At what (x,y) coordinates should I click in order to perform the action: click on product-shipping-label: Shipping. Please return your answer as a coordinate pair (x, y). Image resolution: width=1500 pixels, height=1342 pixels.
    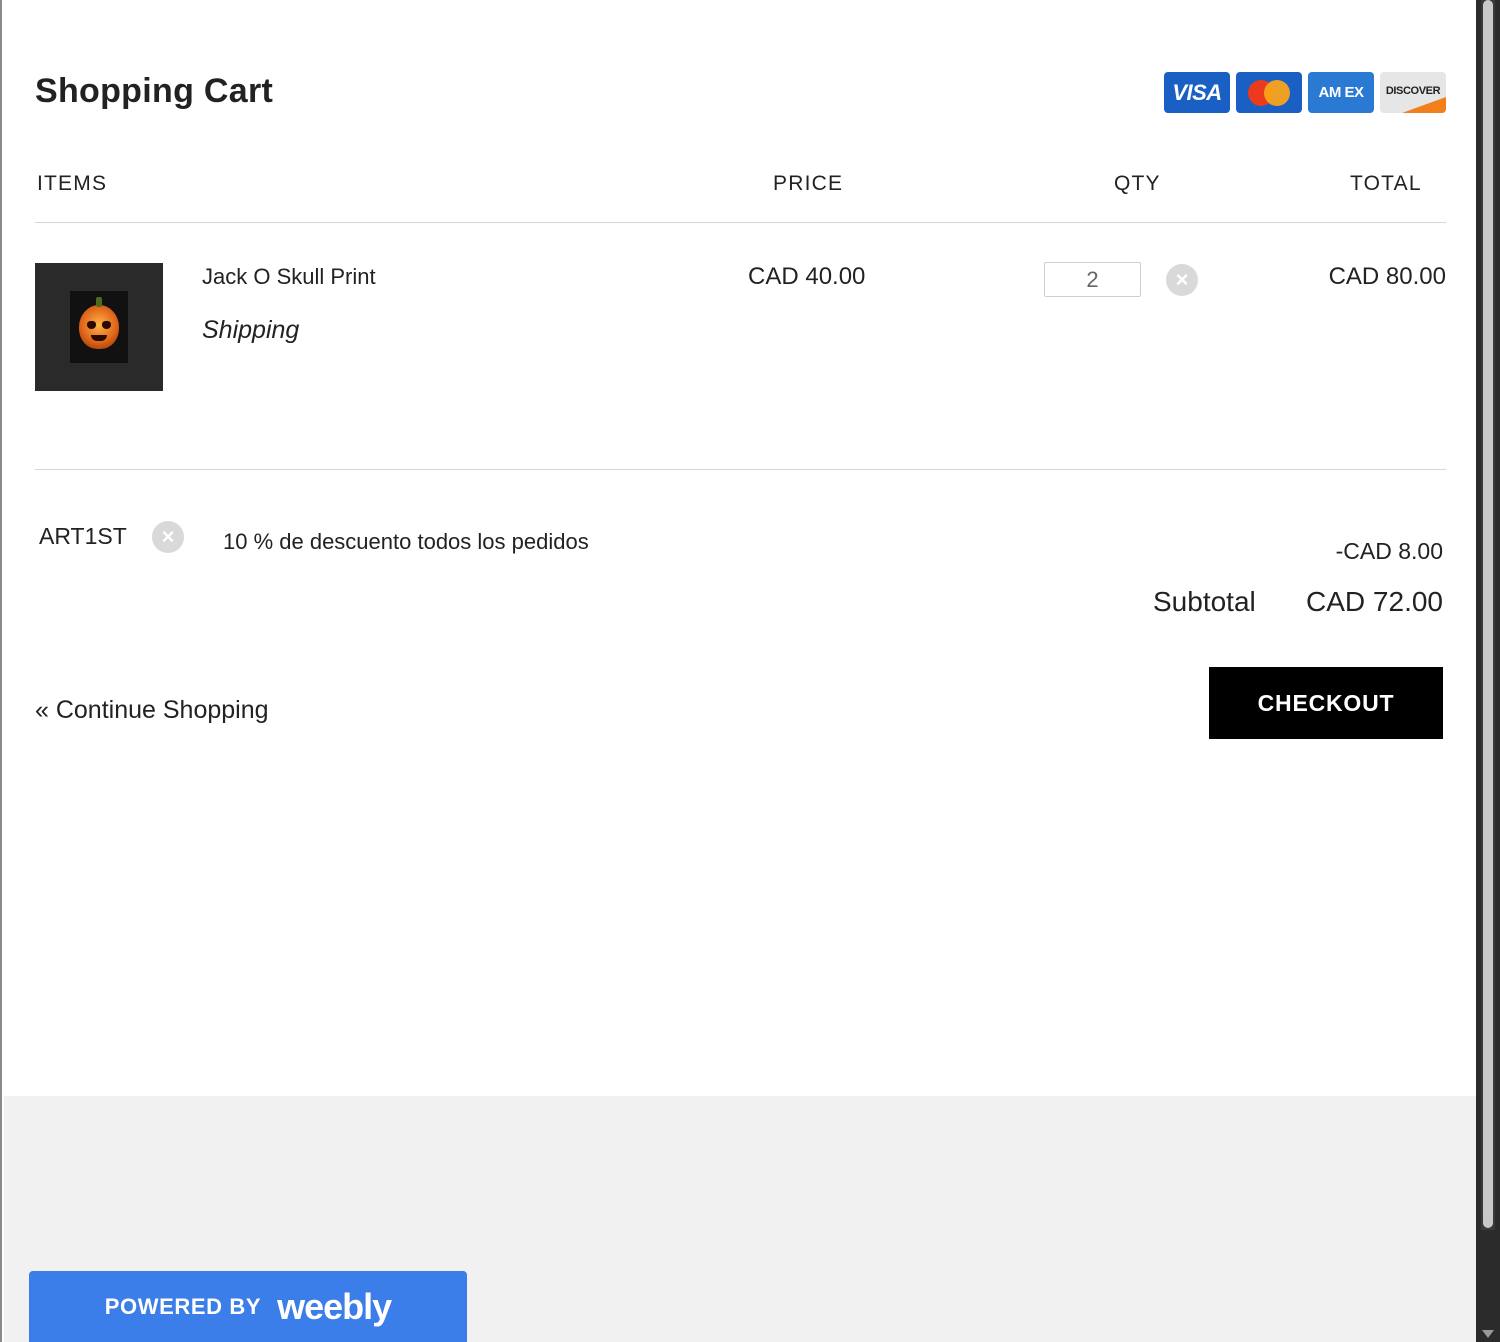
    Looking at the image, I should click on (251, 330).